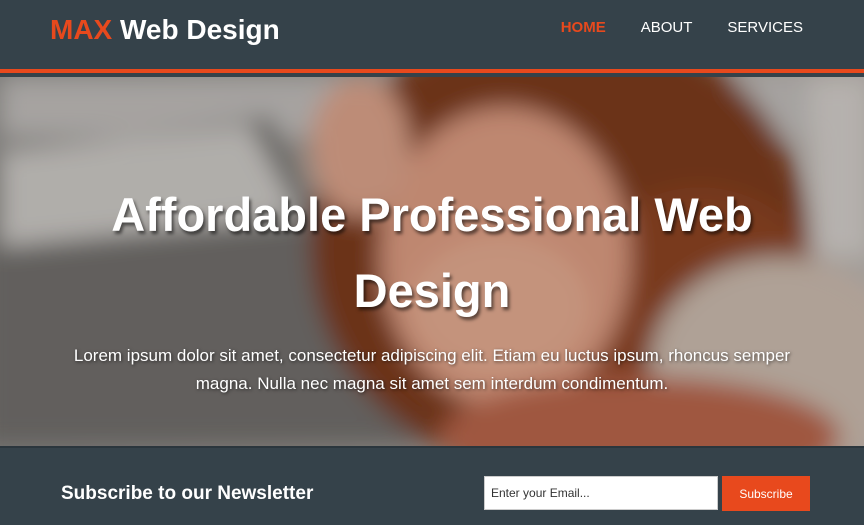 This screenshot has width=864, height=525. What do you see at coordinates (667, 27) in the screenshot?
I see `nav-link-about: ABOUT` at bounding box center [667, 27].